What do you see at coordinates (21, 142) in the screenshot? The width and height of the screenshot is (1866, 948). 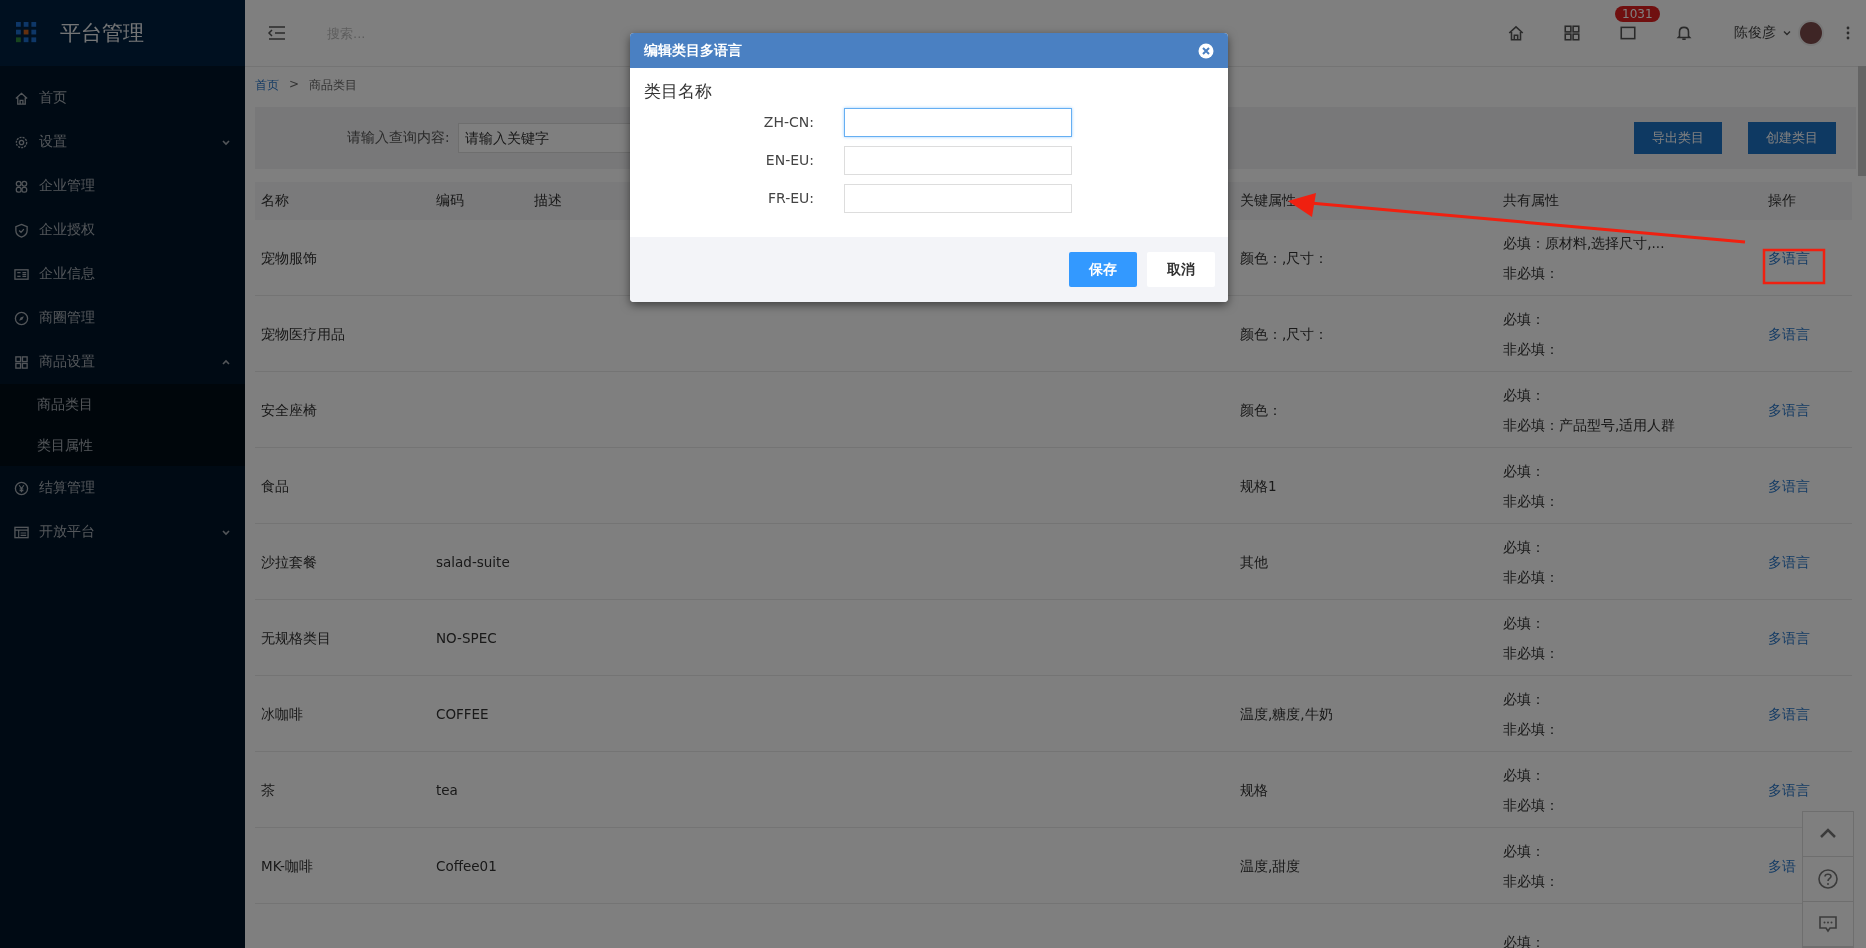 I see `gear-icon` at bounding box center [21, 142].